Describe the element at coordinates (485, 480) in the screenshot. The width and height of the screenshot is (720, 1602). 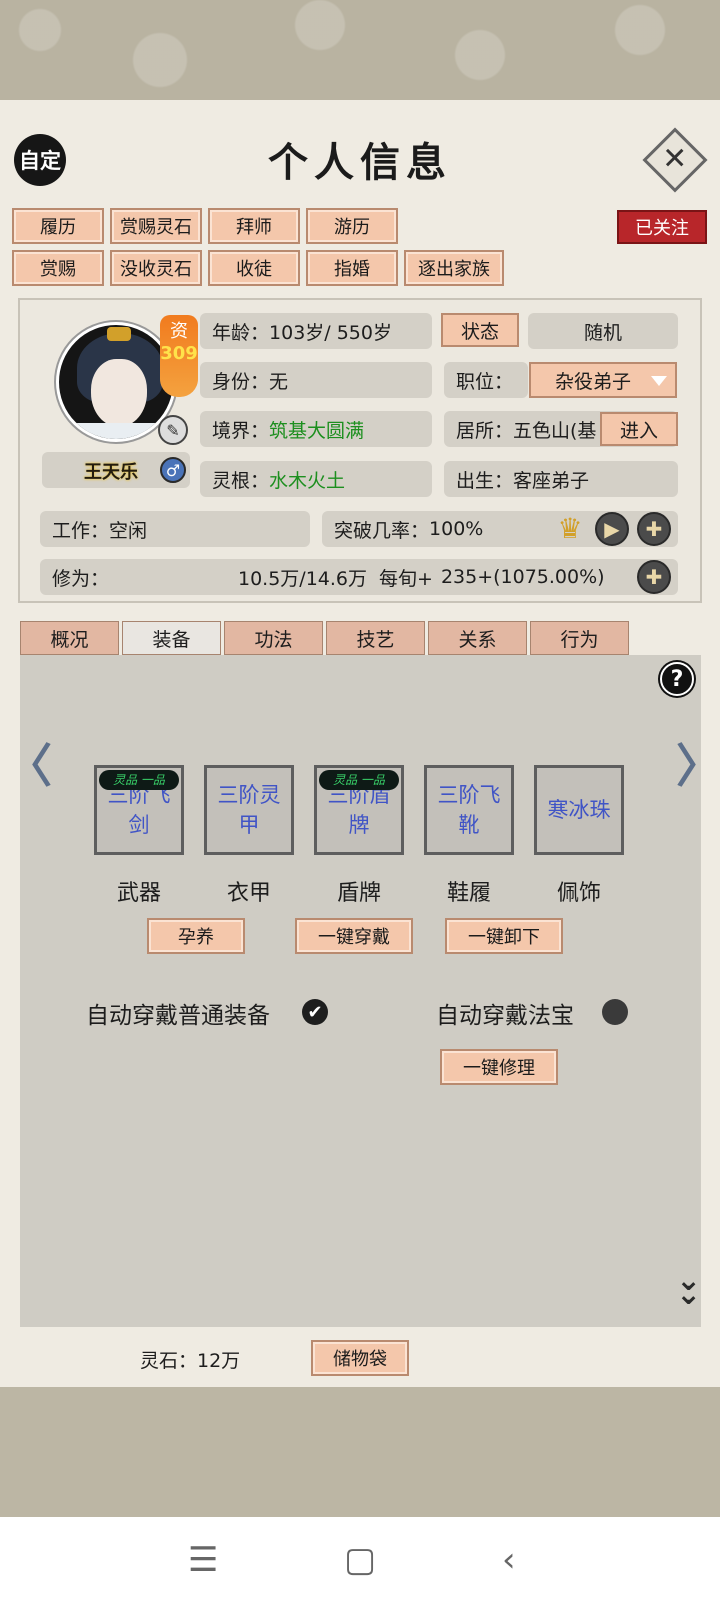
I see `birth-label: 出生：` at that location.